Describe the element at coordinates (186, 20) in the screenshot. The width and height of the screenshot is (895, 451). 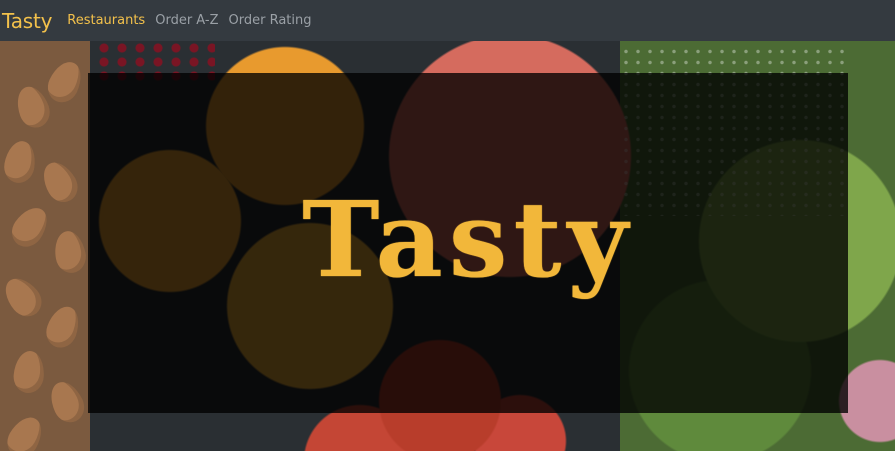
I see `nav-link-order-a-z: Order A-Z` at that location.